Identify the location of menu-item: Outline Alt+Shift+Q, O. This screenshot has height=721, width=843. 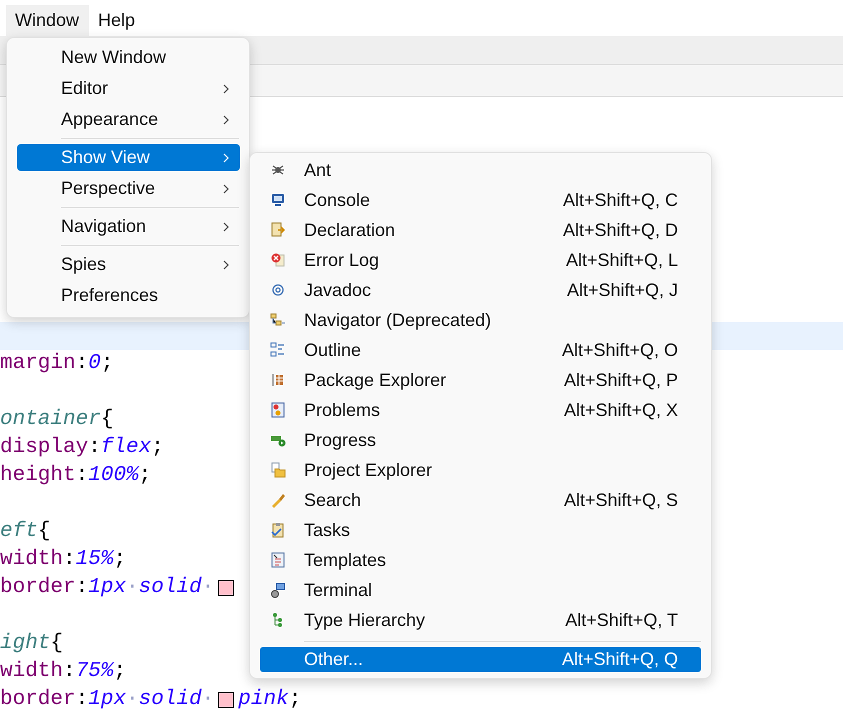
(480, 350).